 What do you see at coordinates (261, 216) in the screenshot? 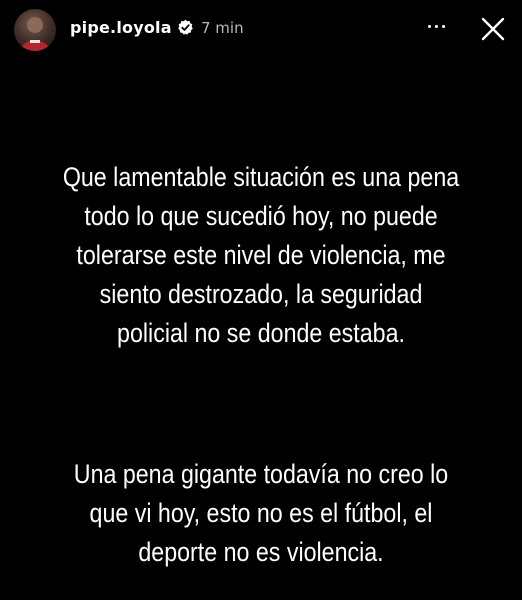
I see `story-line: todo lo que sucedió hoy, no puede` at bounding box center [261, 216].